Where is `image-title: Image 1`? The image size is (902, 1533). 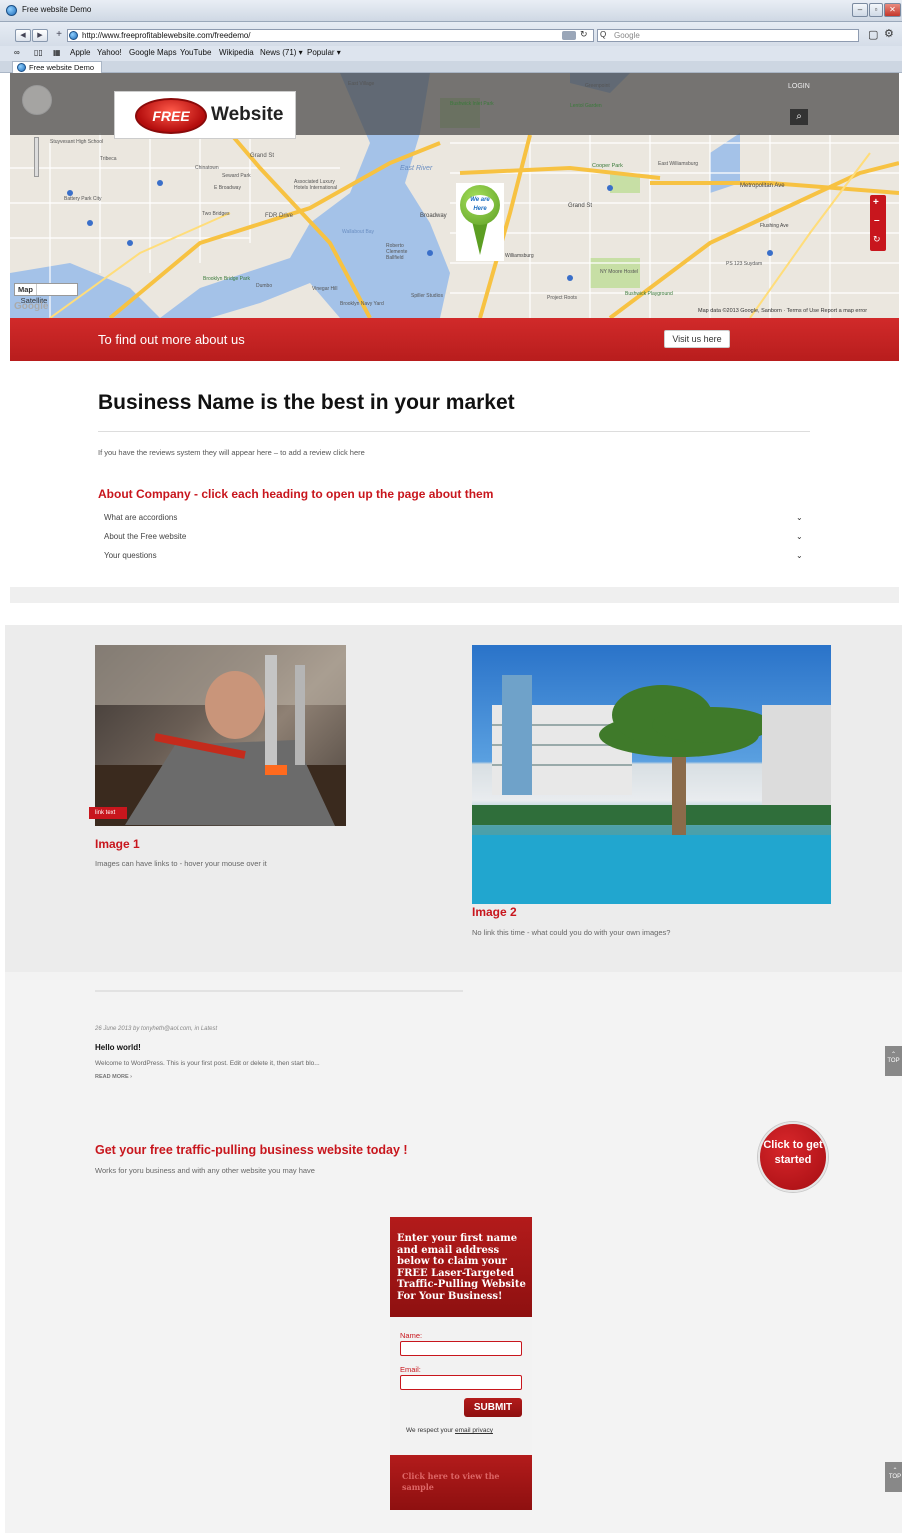
image-title: Image 1 is located at coordinates (117, 844).